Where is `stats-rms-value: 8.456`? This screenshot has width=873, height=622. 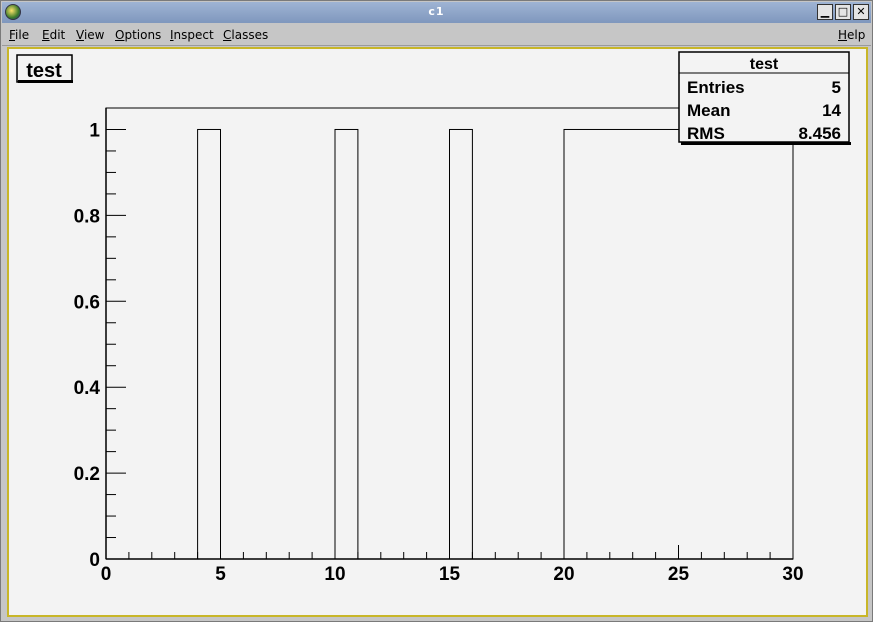
stats-rms-value: 8.456 is located at coordinates (819, 133).